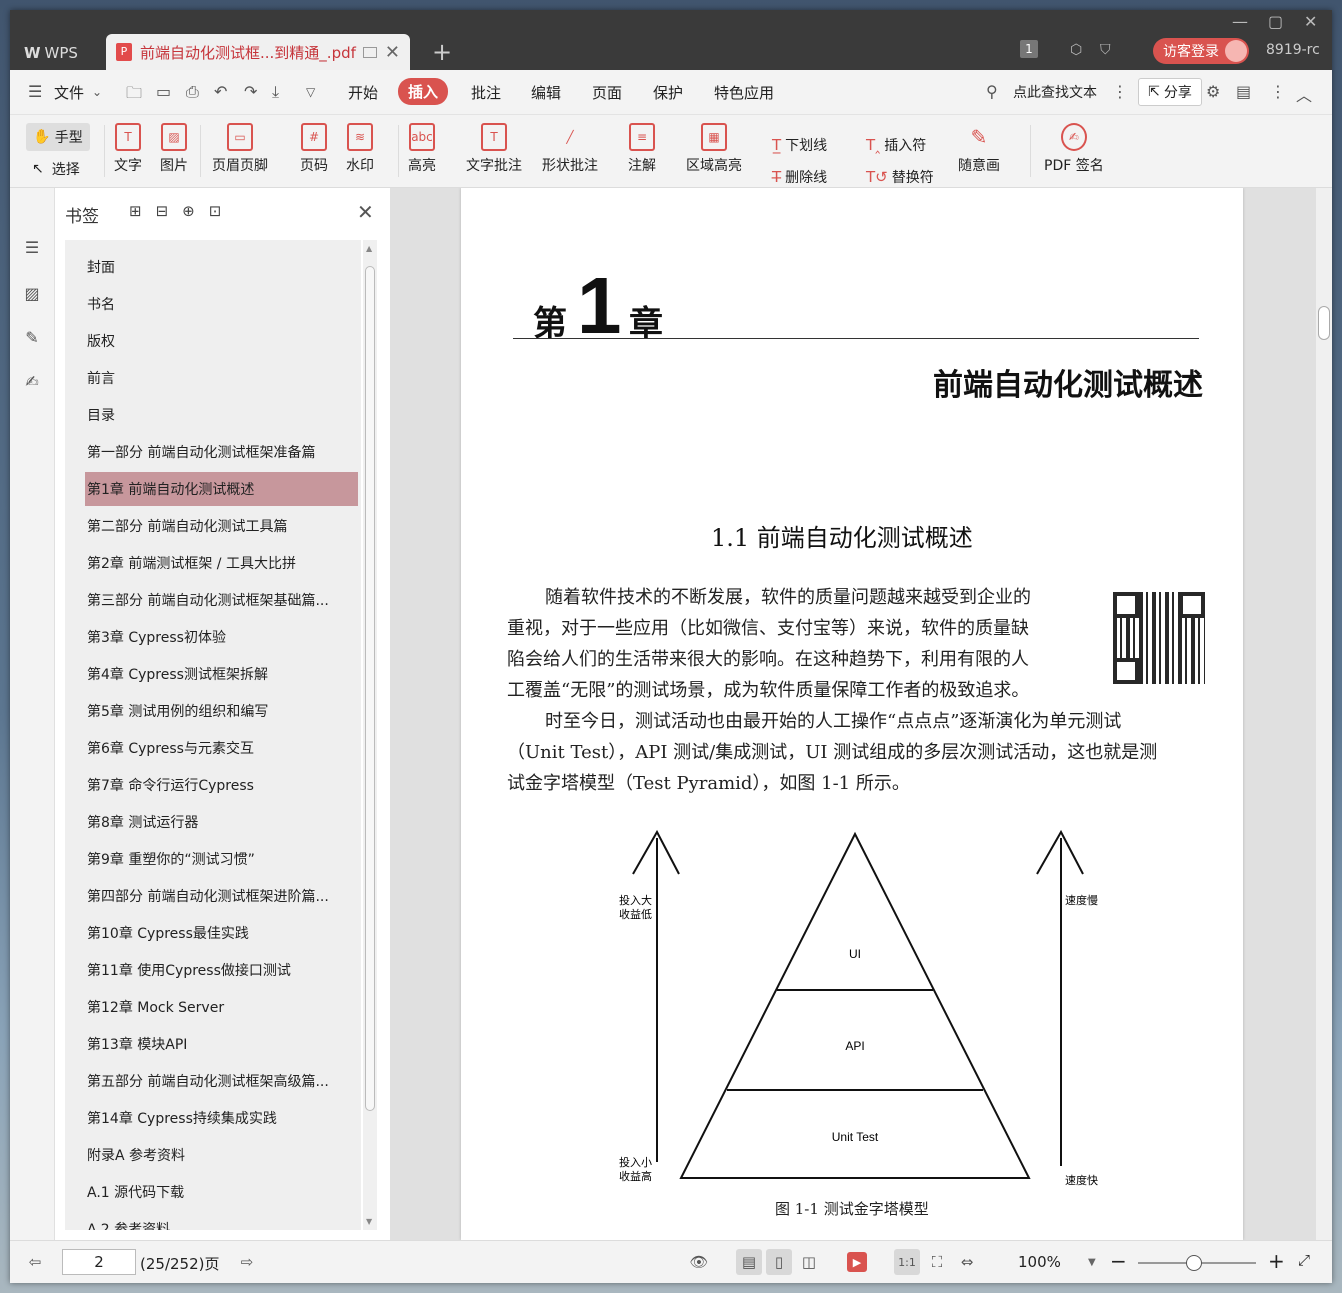  What do you see at coordinates (221, 785) in the screenshot?
I see `bookmark-item: ▶第7章 命令行运行Cypress` at bounding box center [221, 785].